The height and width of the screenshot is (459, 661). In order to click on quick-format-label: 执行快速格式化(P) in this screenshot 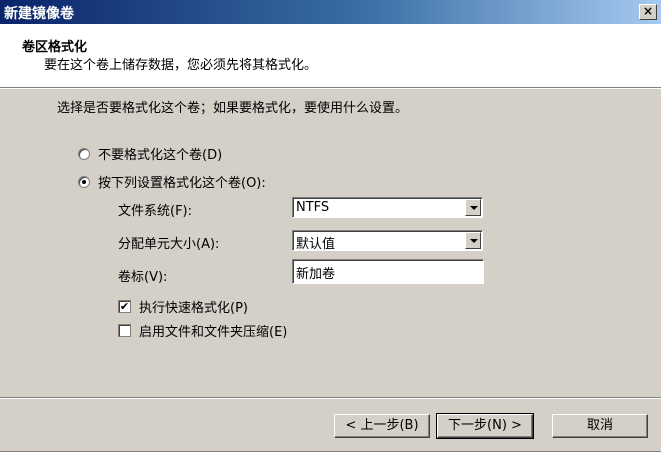, I will do `click(193, 308)`.